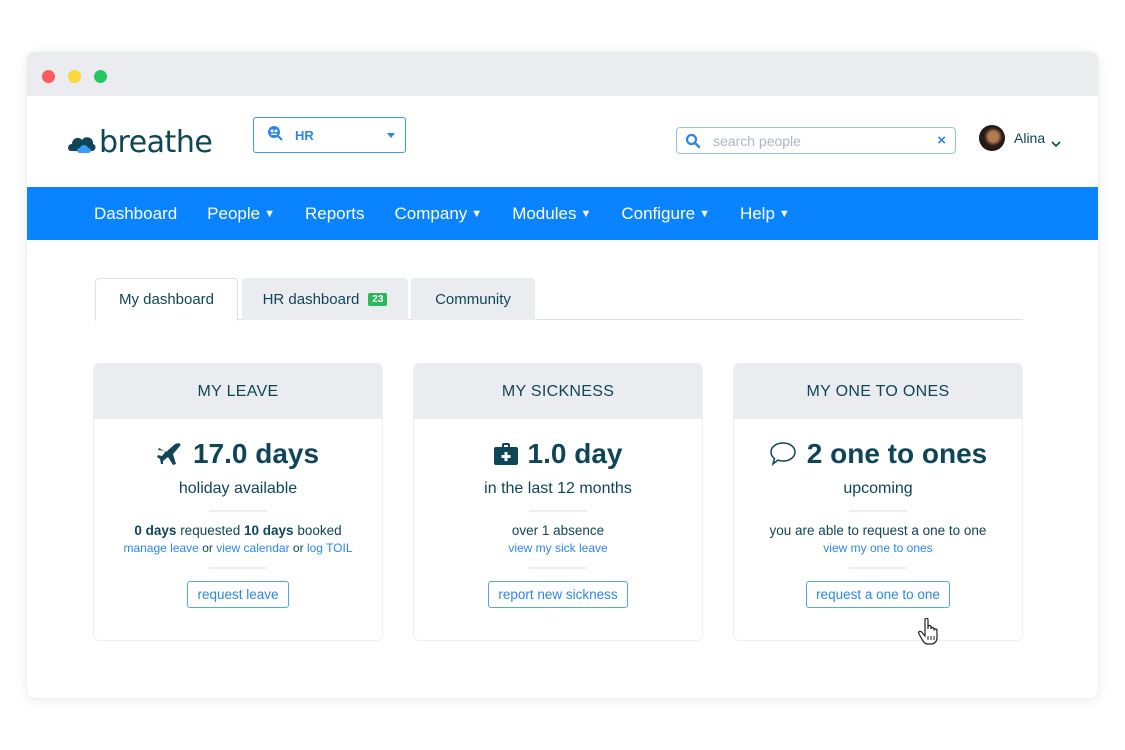 The width and height of the screenshot is (1125, 750). I want to click on tab-community: Community, so click(473, 299).